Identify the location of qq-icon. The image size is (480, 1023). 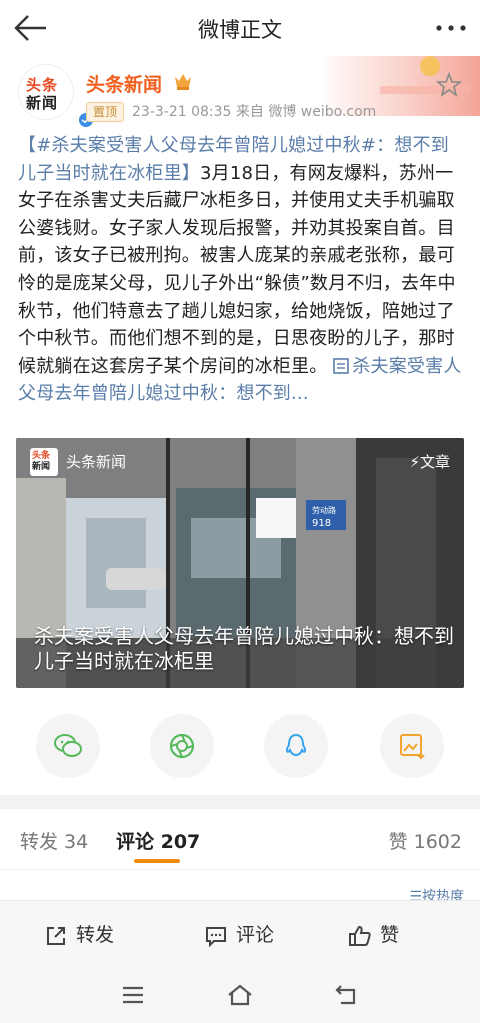
(296, 745).